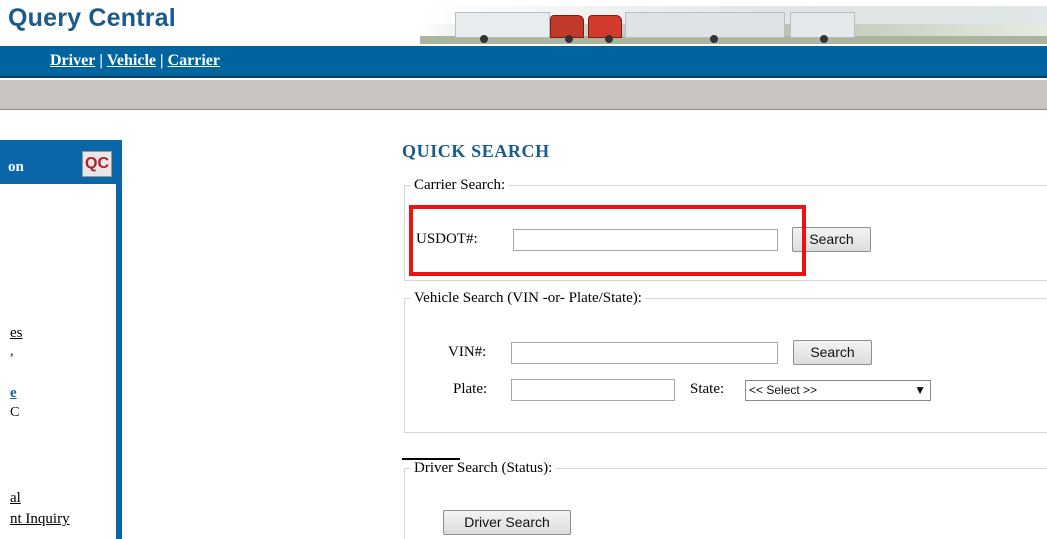 The width and height of the screenshot is (1047, 539). Describe the element at coordinates (644, 353) in the screenshot. I see `vin-input` at that location.